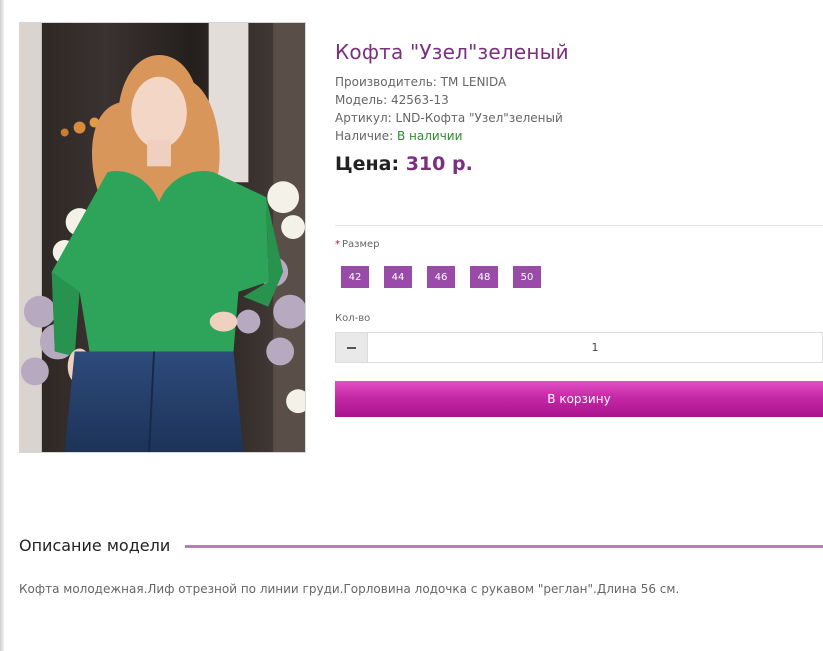 The height and width of the screenshot is (651, 823). Describe the element at coordinates (355, 277) in the screenshot. I see `size-option-42: 42` at that location.